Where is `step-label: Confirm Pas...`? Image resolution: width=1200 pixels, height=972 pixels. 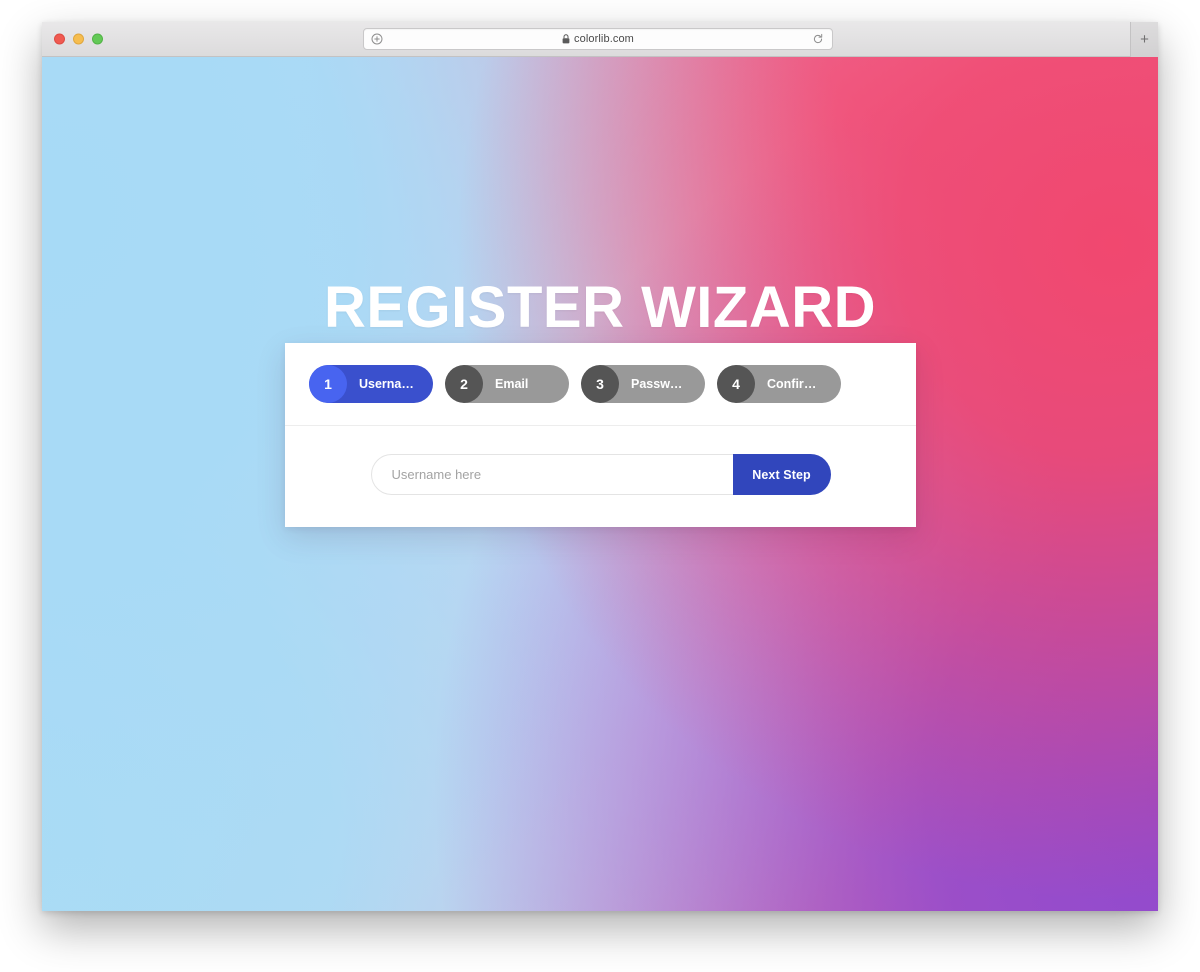 step-label: Confirm Pas... is located at coordinates (796, 384).